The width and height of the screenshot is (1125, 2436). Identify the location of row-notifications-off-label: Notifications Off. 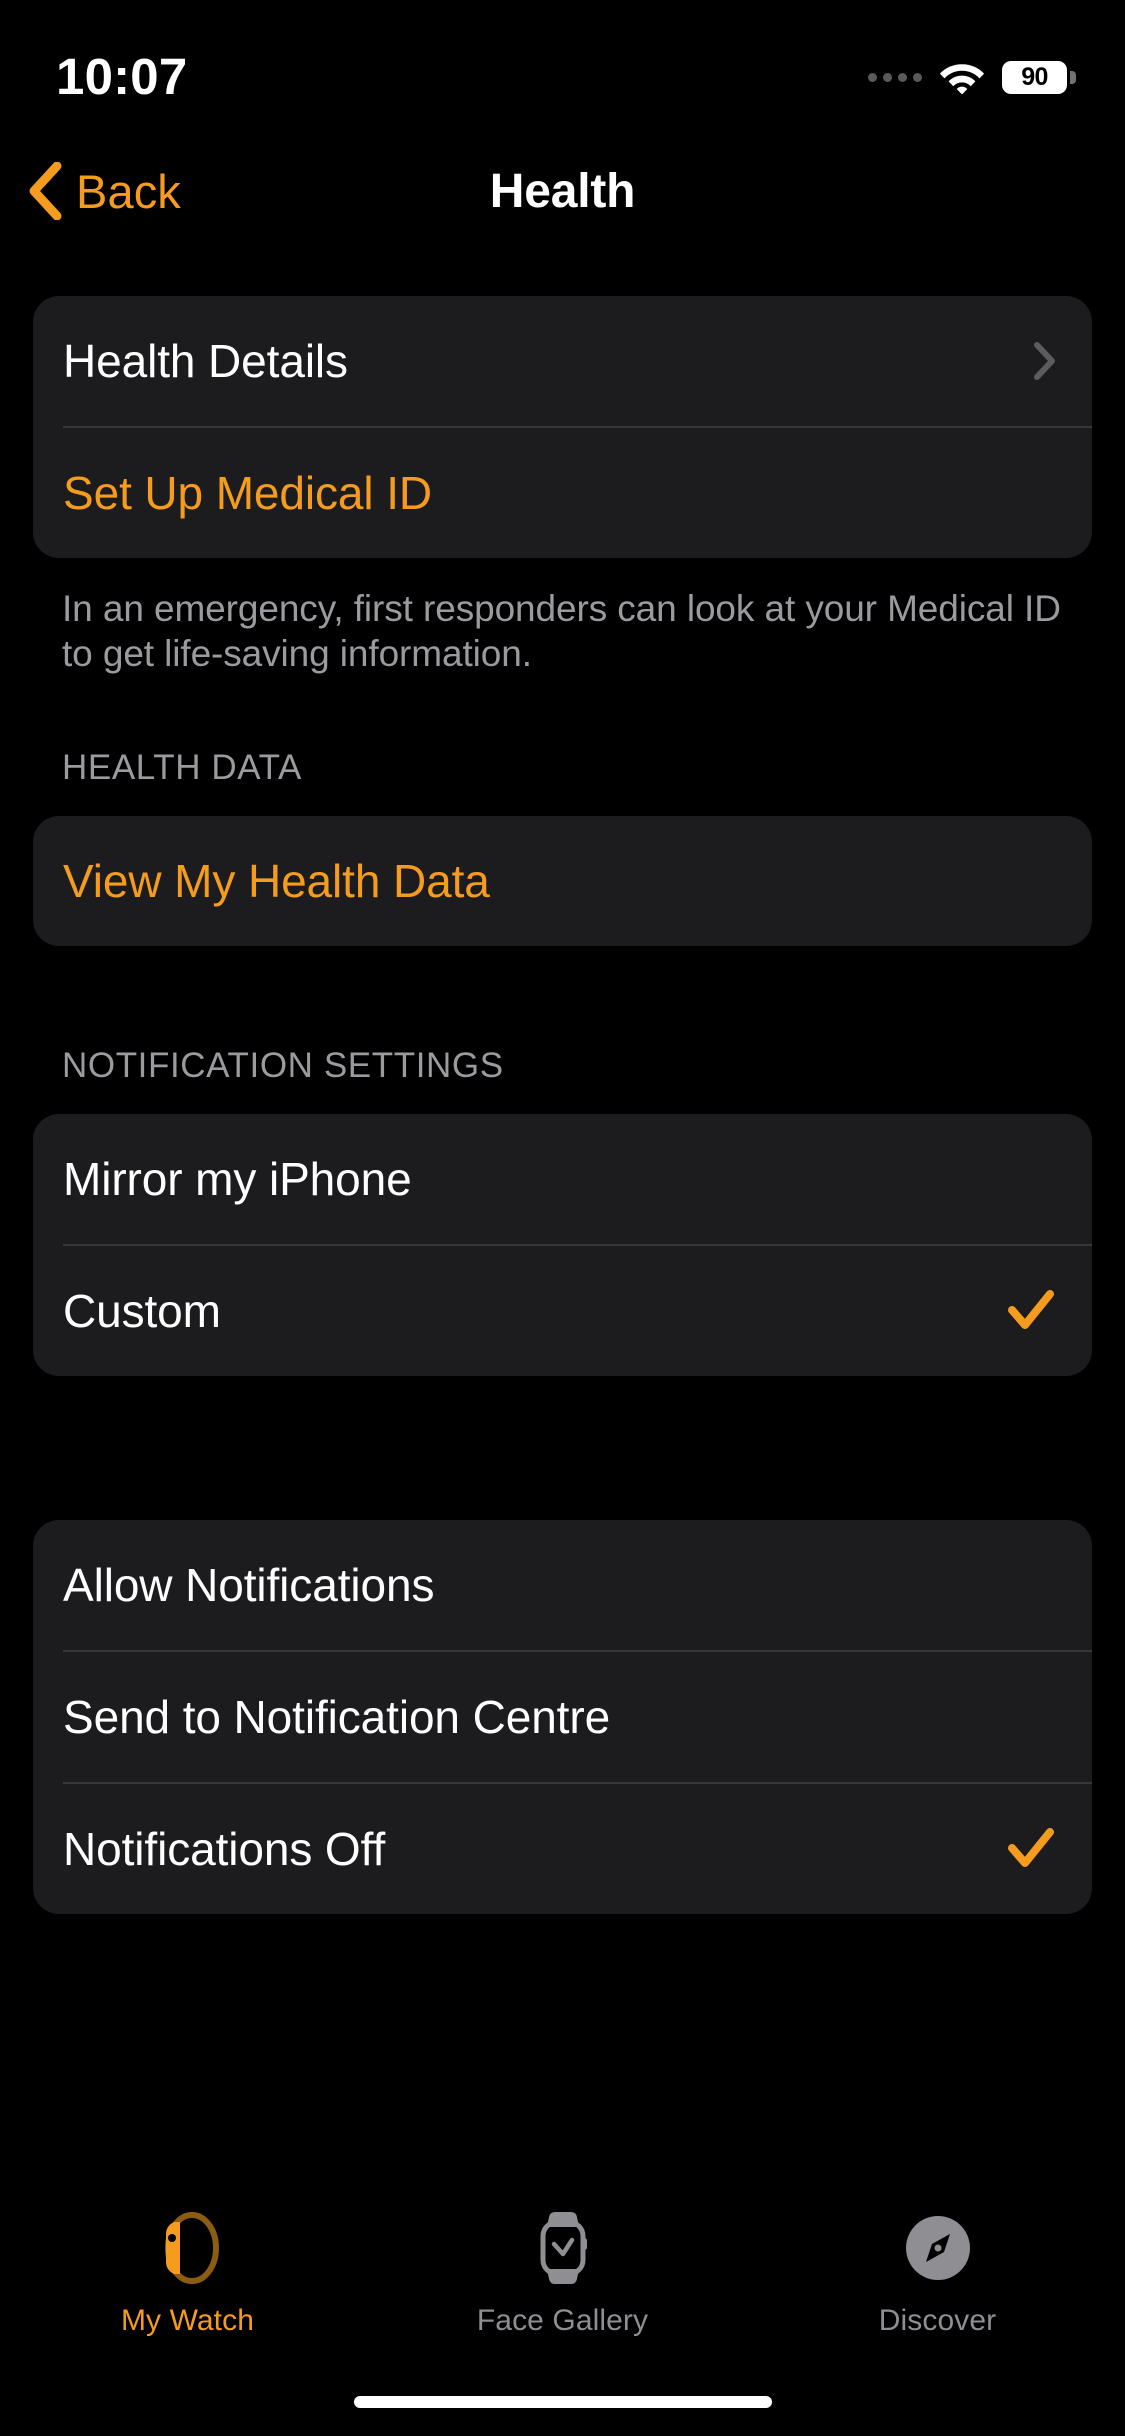
(224, 1849).